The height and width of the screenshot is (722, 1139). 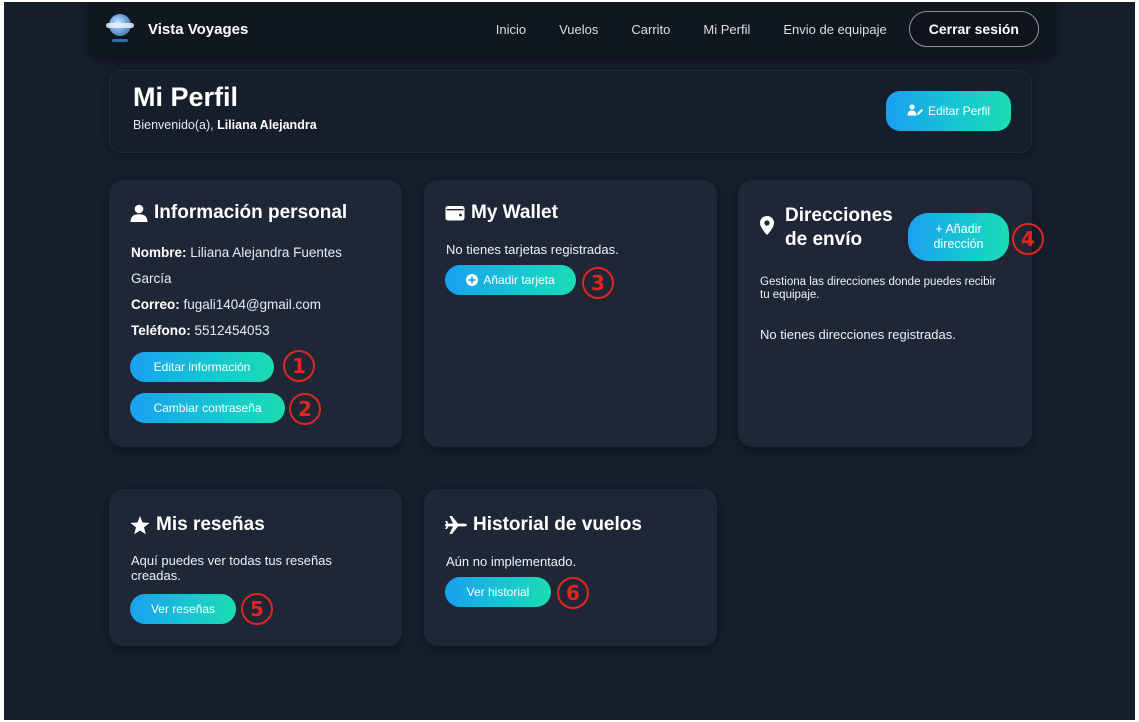 I want to click on brand: Vista Voyages, so click(x=177, y=29).